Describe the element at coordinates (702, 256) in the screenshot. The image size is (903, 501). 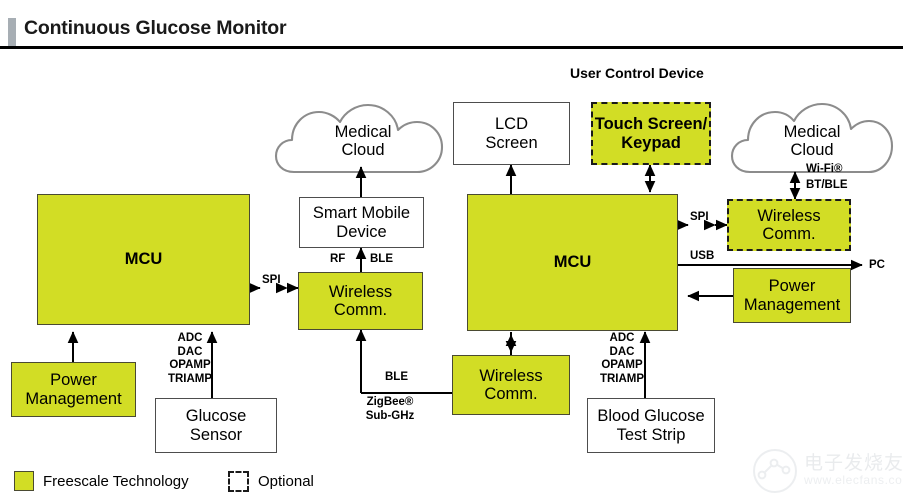
I see `connection-label-usb: USB` at that location.